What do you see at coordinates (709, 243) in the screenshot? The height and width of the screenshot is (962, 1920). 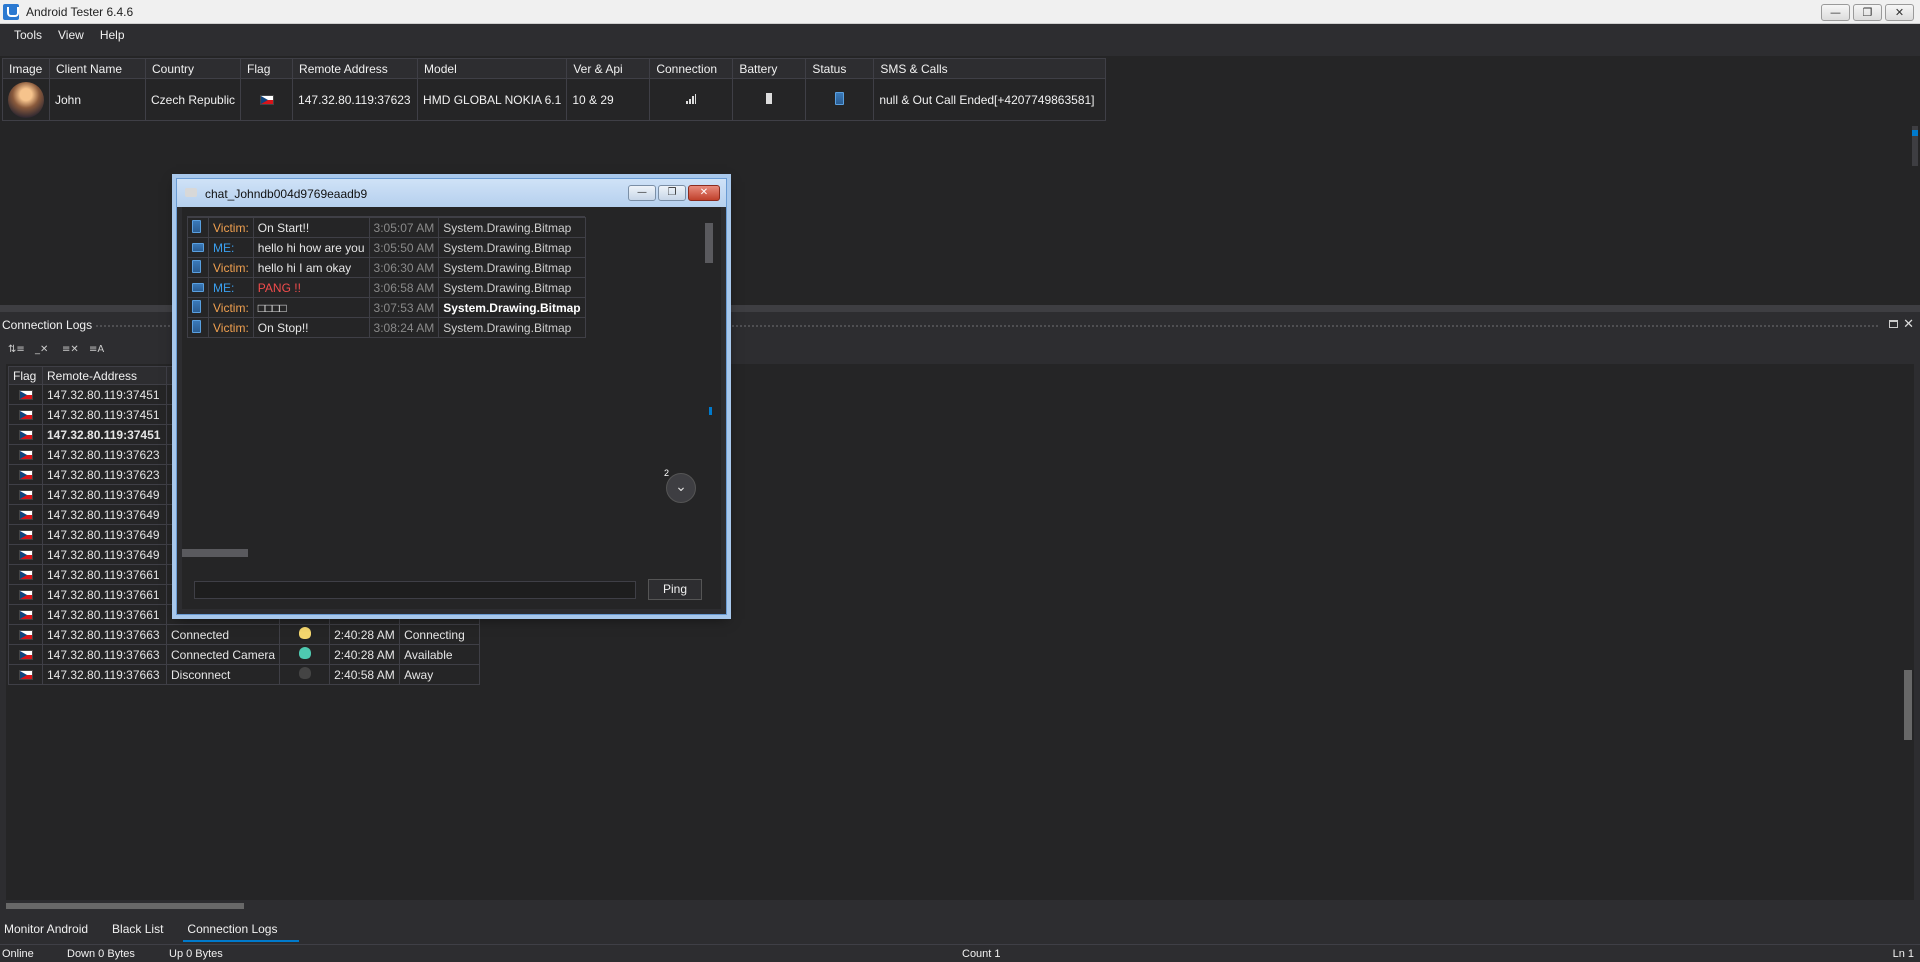 I see `chat-vertical-scrollbar` at bounding box center [709, 243].